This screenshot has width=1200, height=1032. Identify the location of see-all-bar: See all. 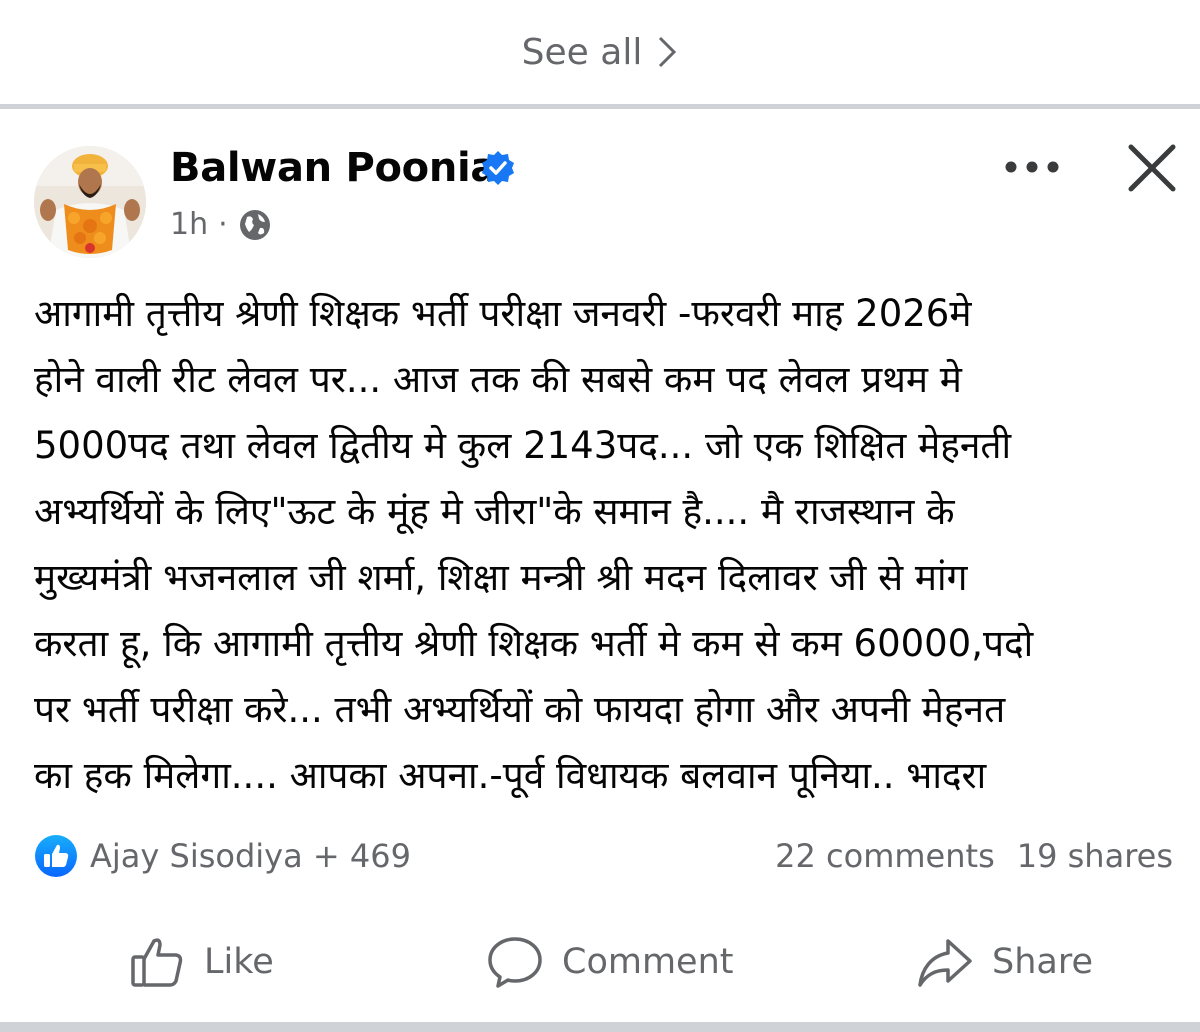
(600, 52).